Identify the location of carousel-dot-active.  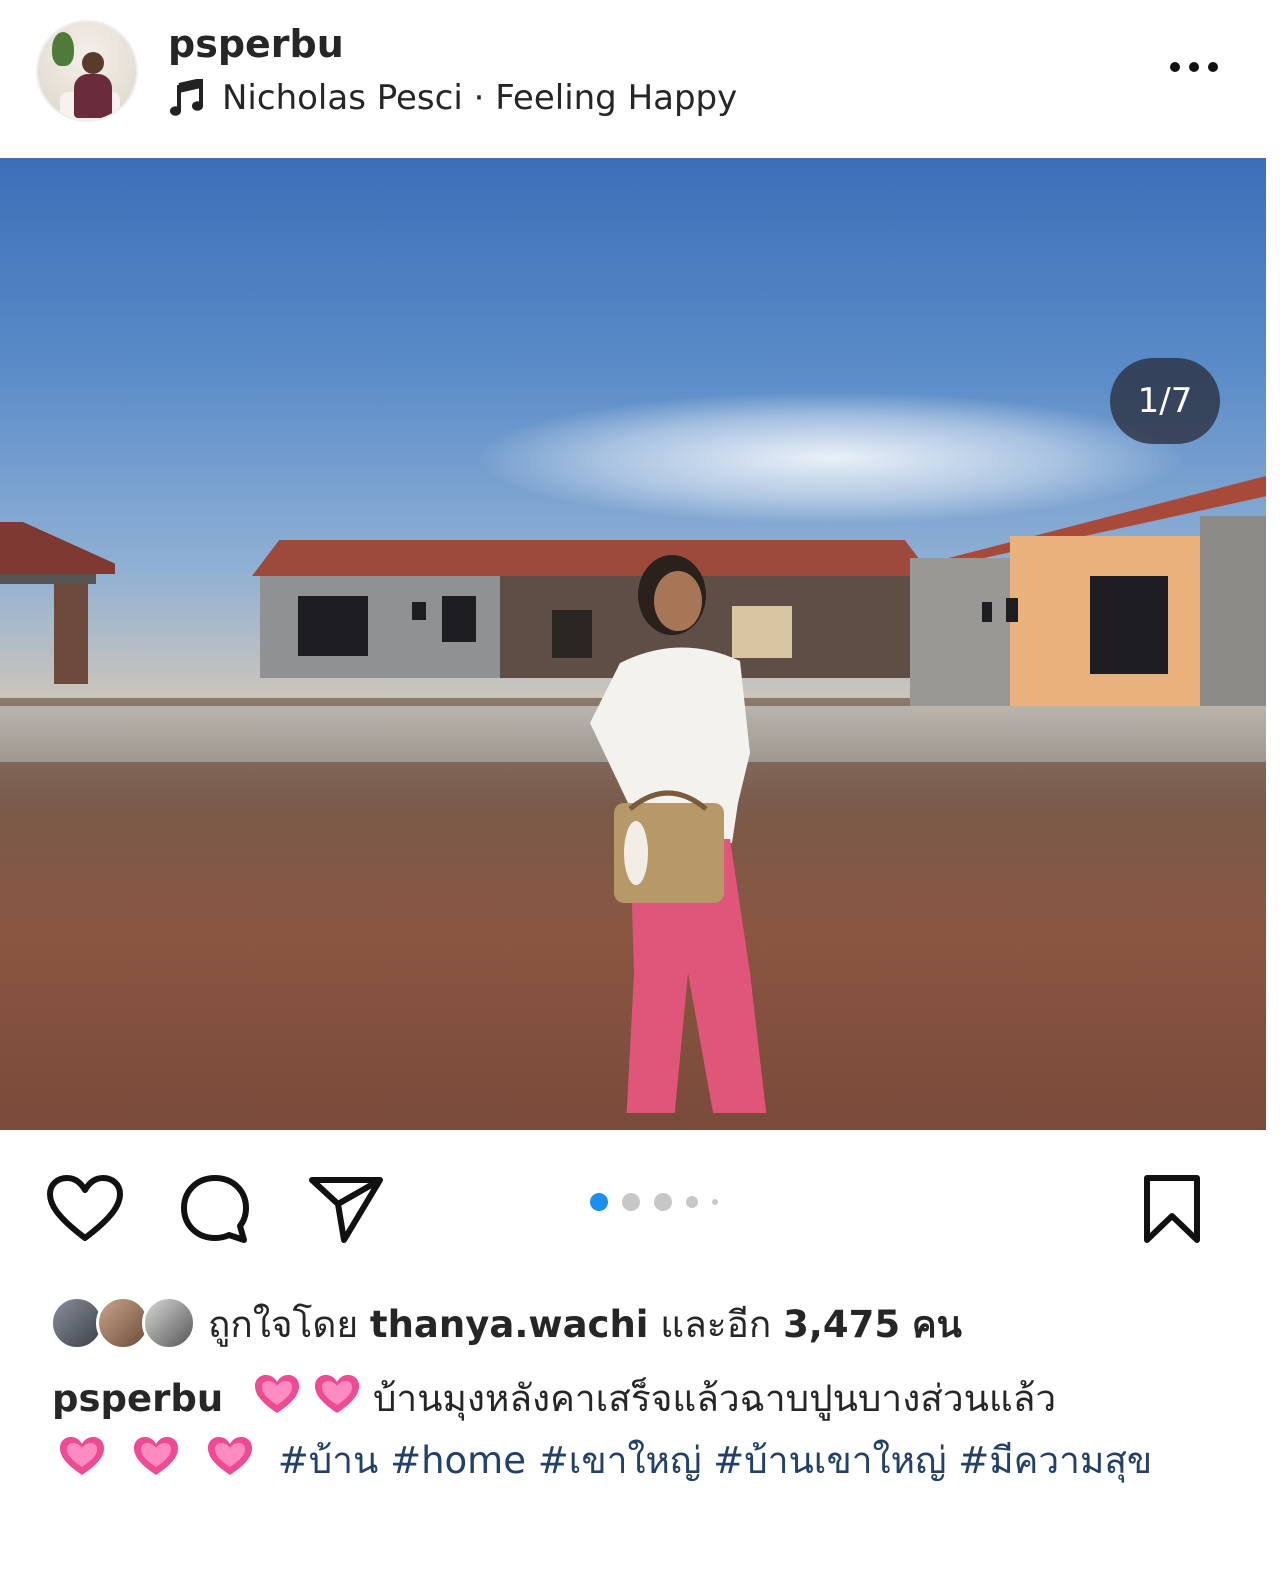
(599, 1202).